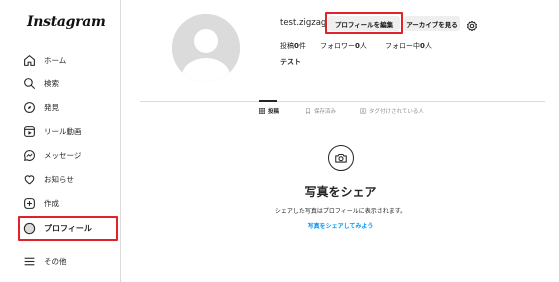  I want to click on tab-tagged: タグ付けされている人, so click(392, 111).